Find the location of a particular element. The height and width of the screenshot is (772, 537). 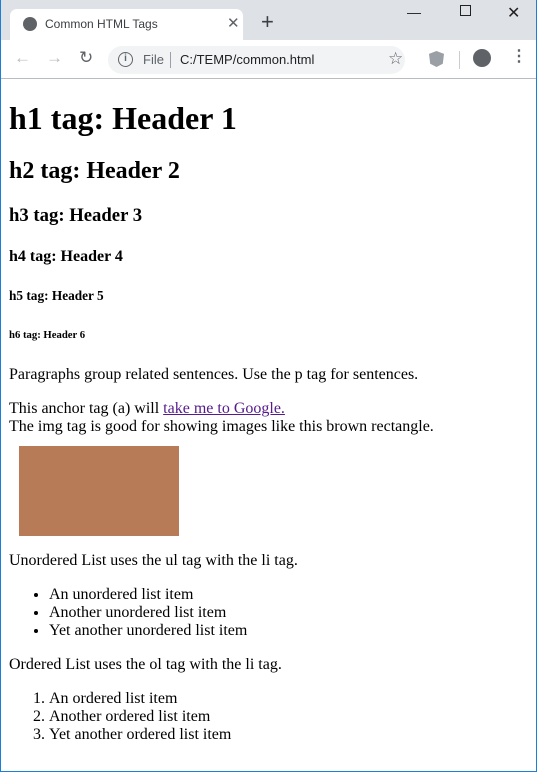

h3-heading: h3 tag: Header 3 is located at coordinates (76, 215).